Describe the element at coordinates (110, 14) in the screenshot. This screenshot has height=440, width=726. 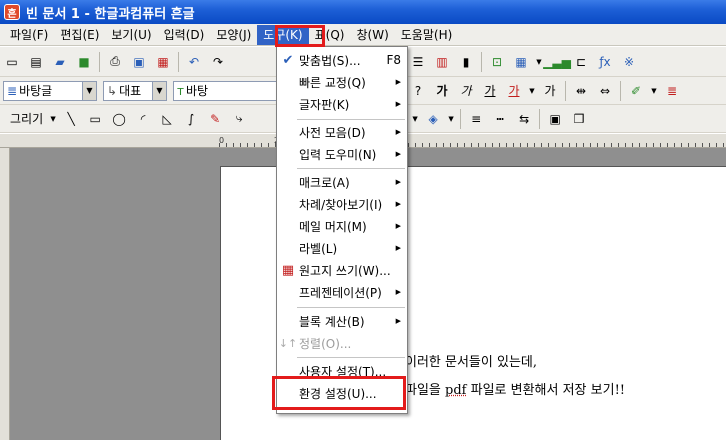
I see `window-title: 빈 문서 1 - 한글과컴퓨터 흔글` at that location.